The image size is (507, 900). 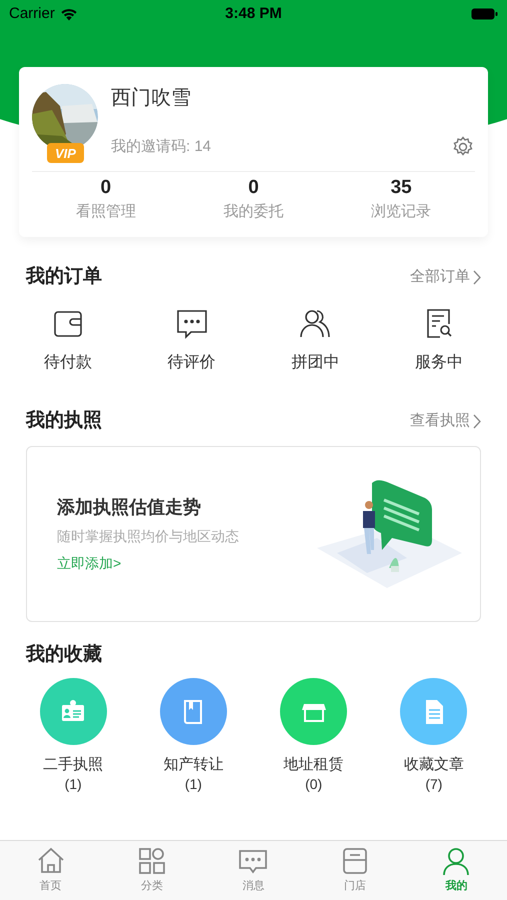 I want to click on stat-item: 0 看照管理, so click(x=106, y=199).